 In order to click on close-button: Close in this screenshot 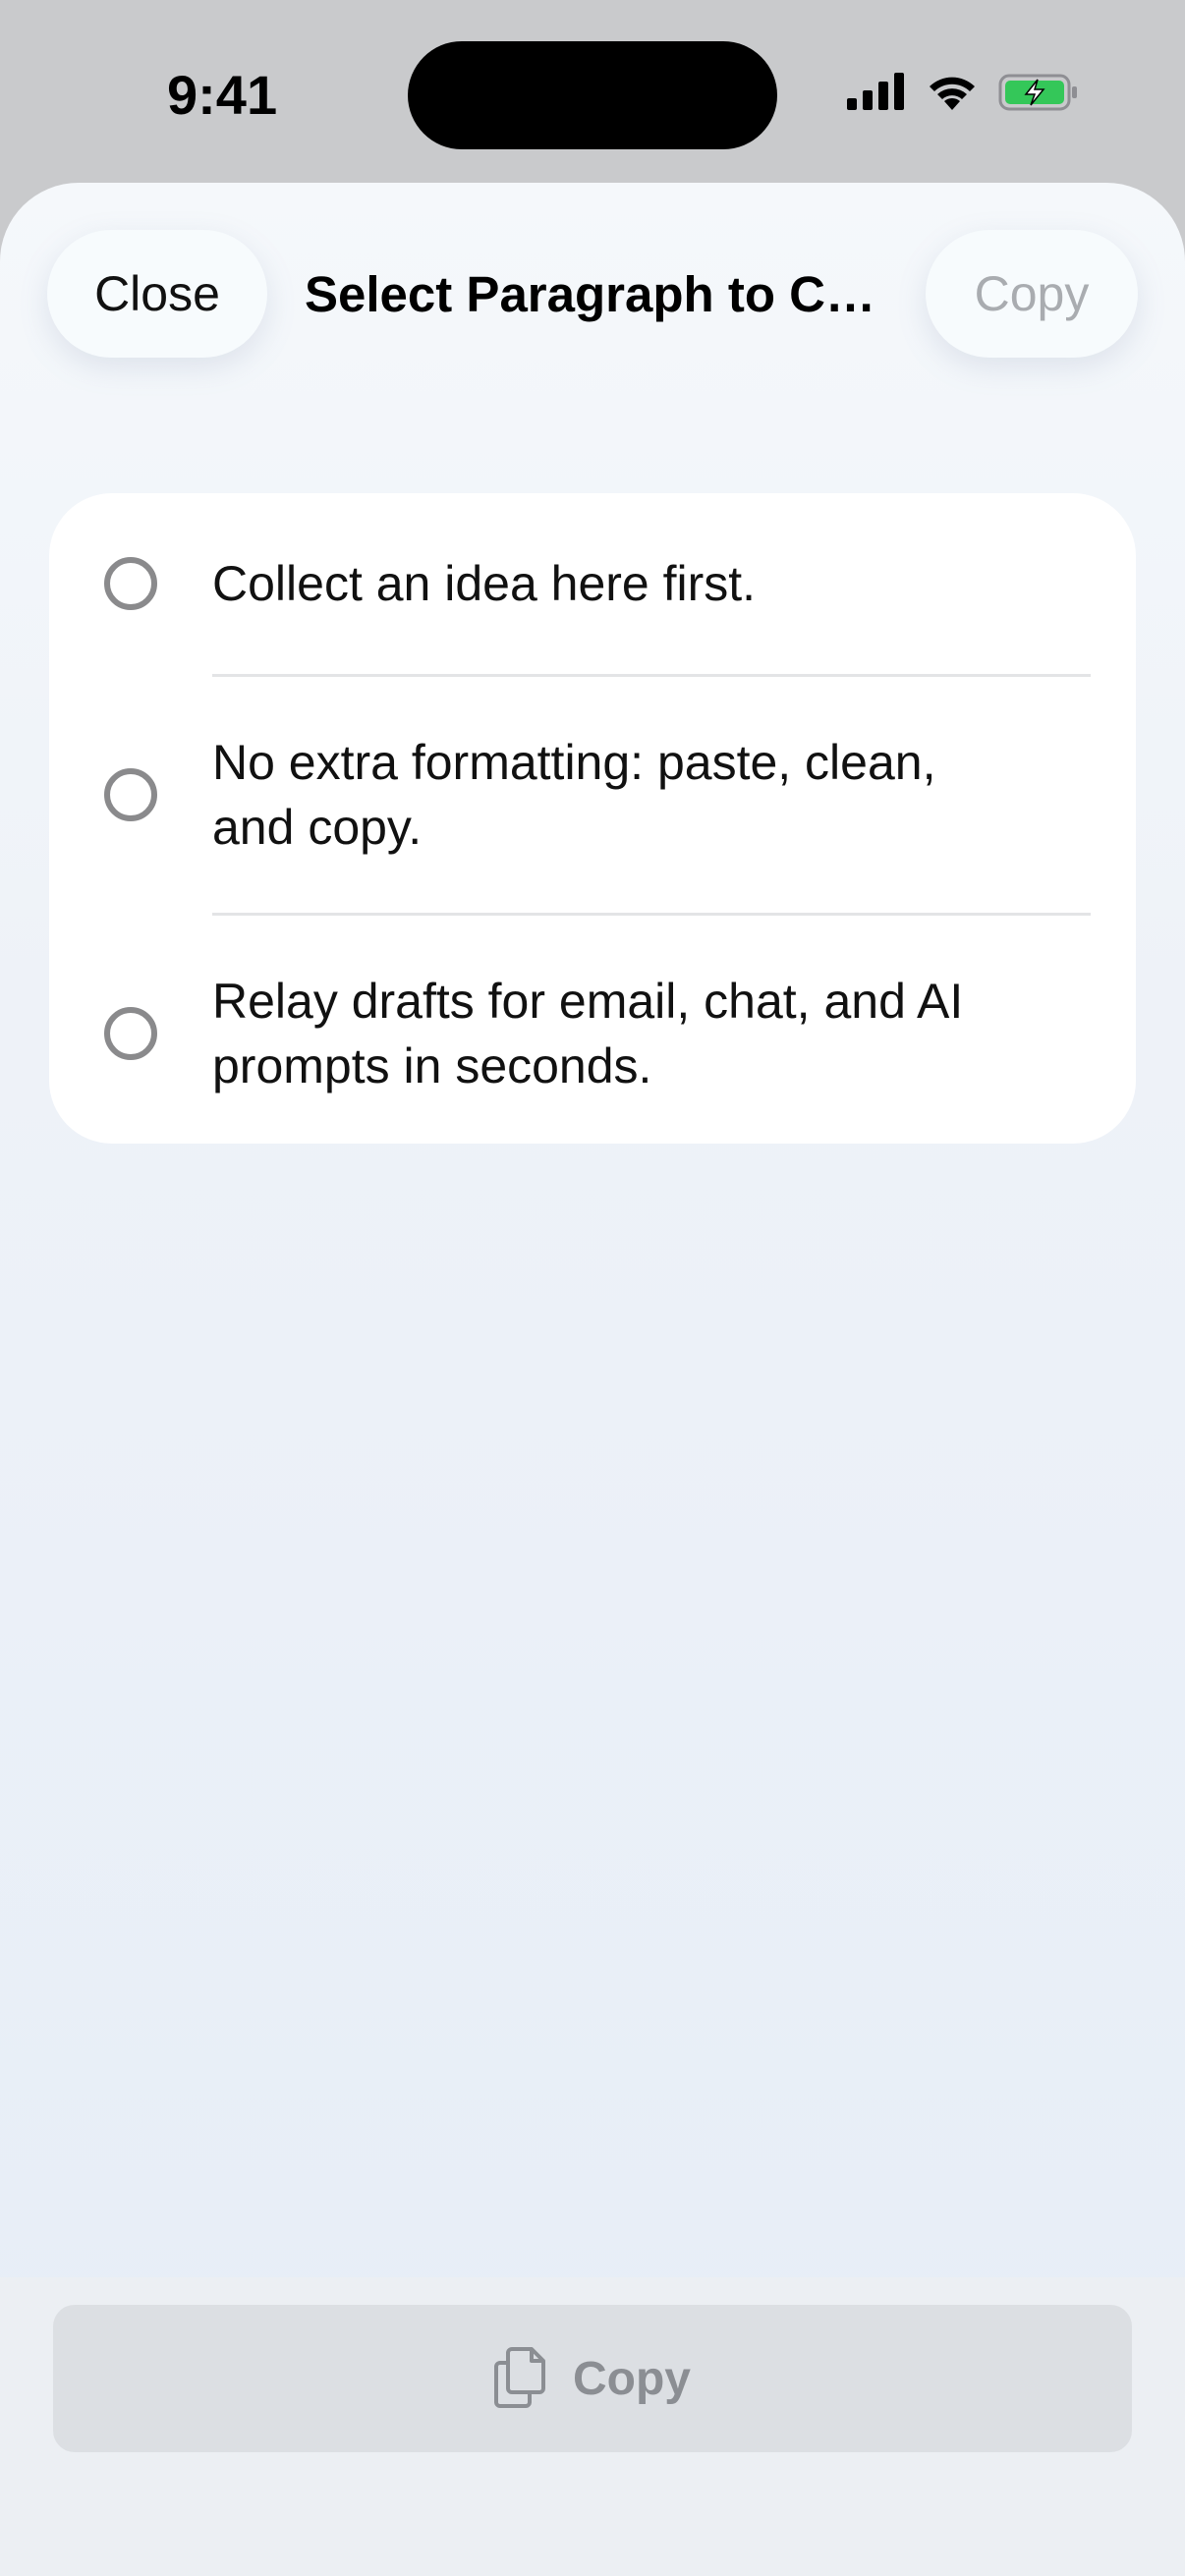, I will do `click(157, 294)`.